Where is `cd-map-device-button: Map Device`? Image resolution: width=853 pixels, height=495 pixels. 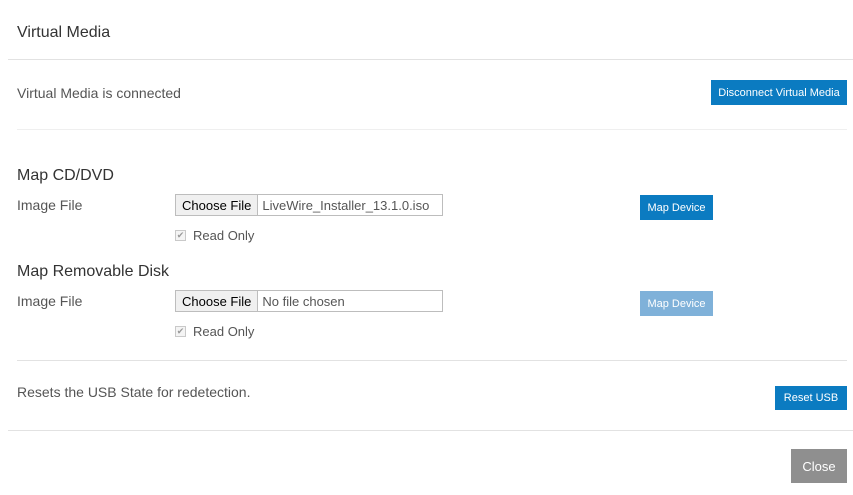 cd-map-device-button: Map Device is located at coordinates (676, 207).